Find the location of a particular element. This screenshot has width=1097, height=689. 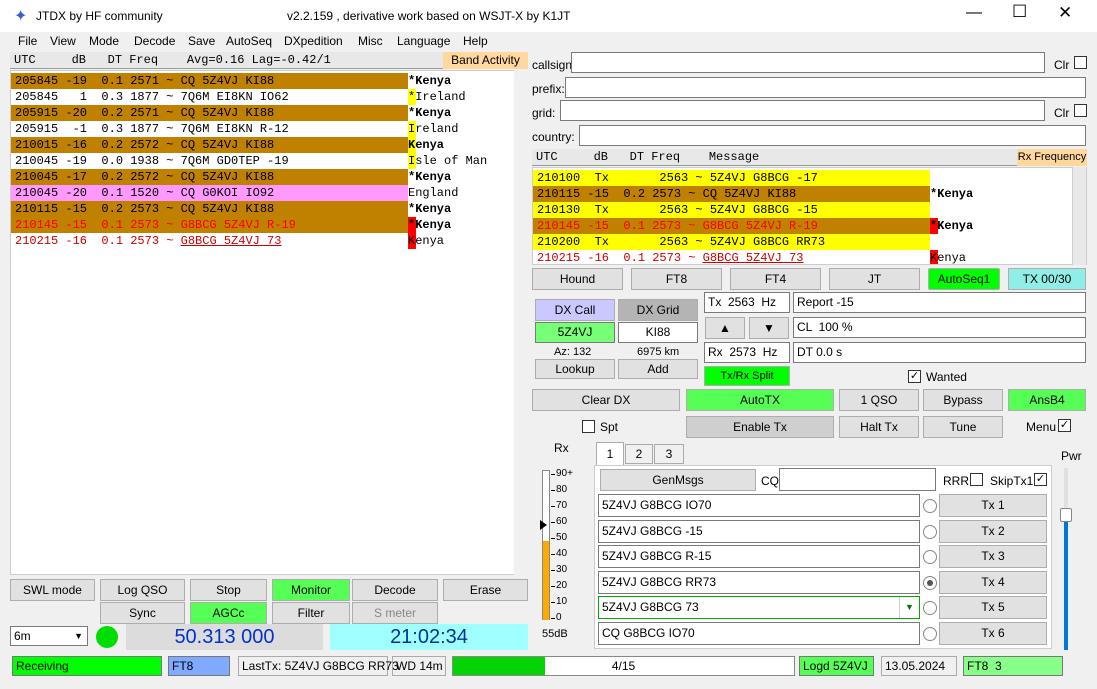

s-meter-button: S meter is located at coordinates (395, 613).